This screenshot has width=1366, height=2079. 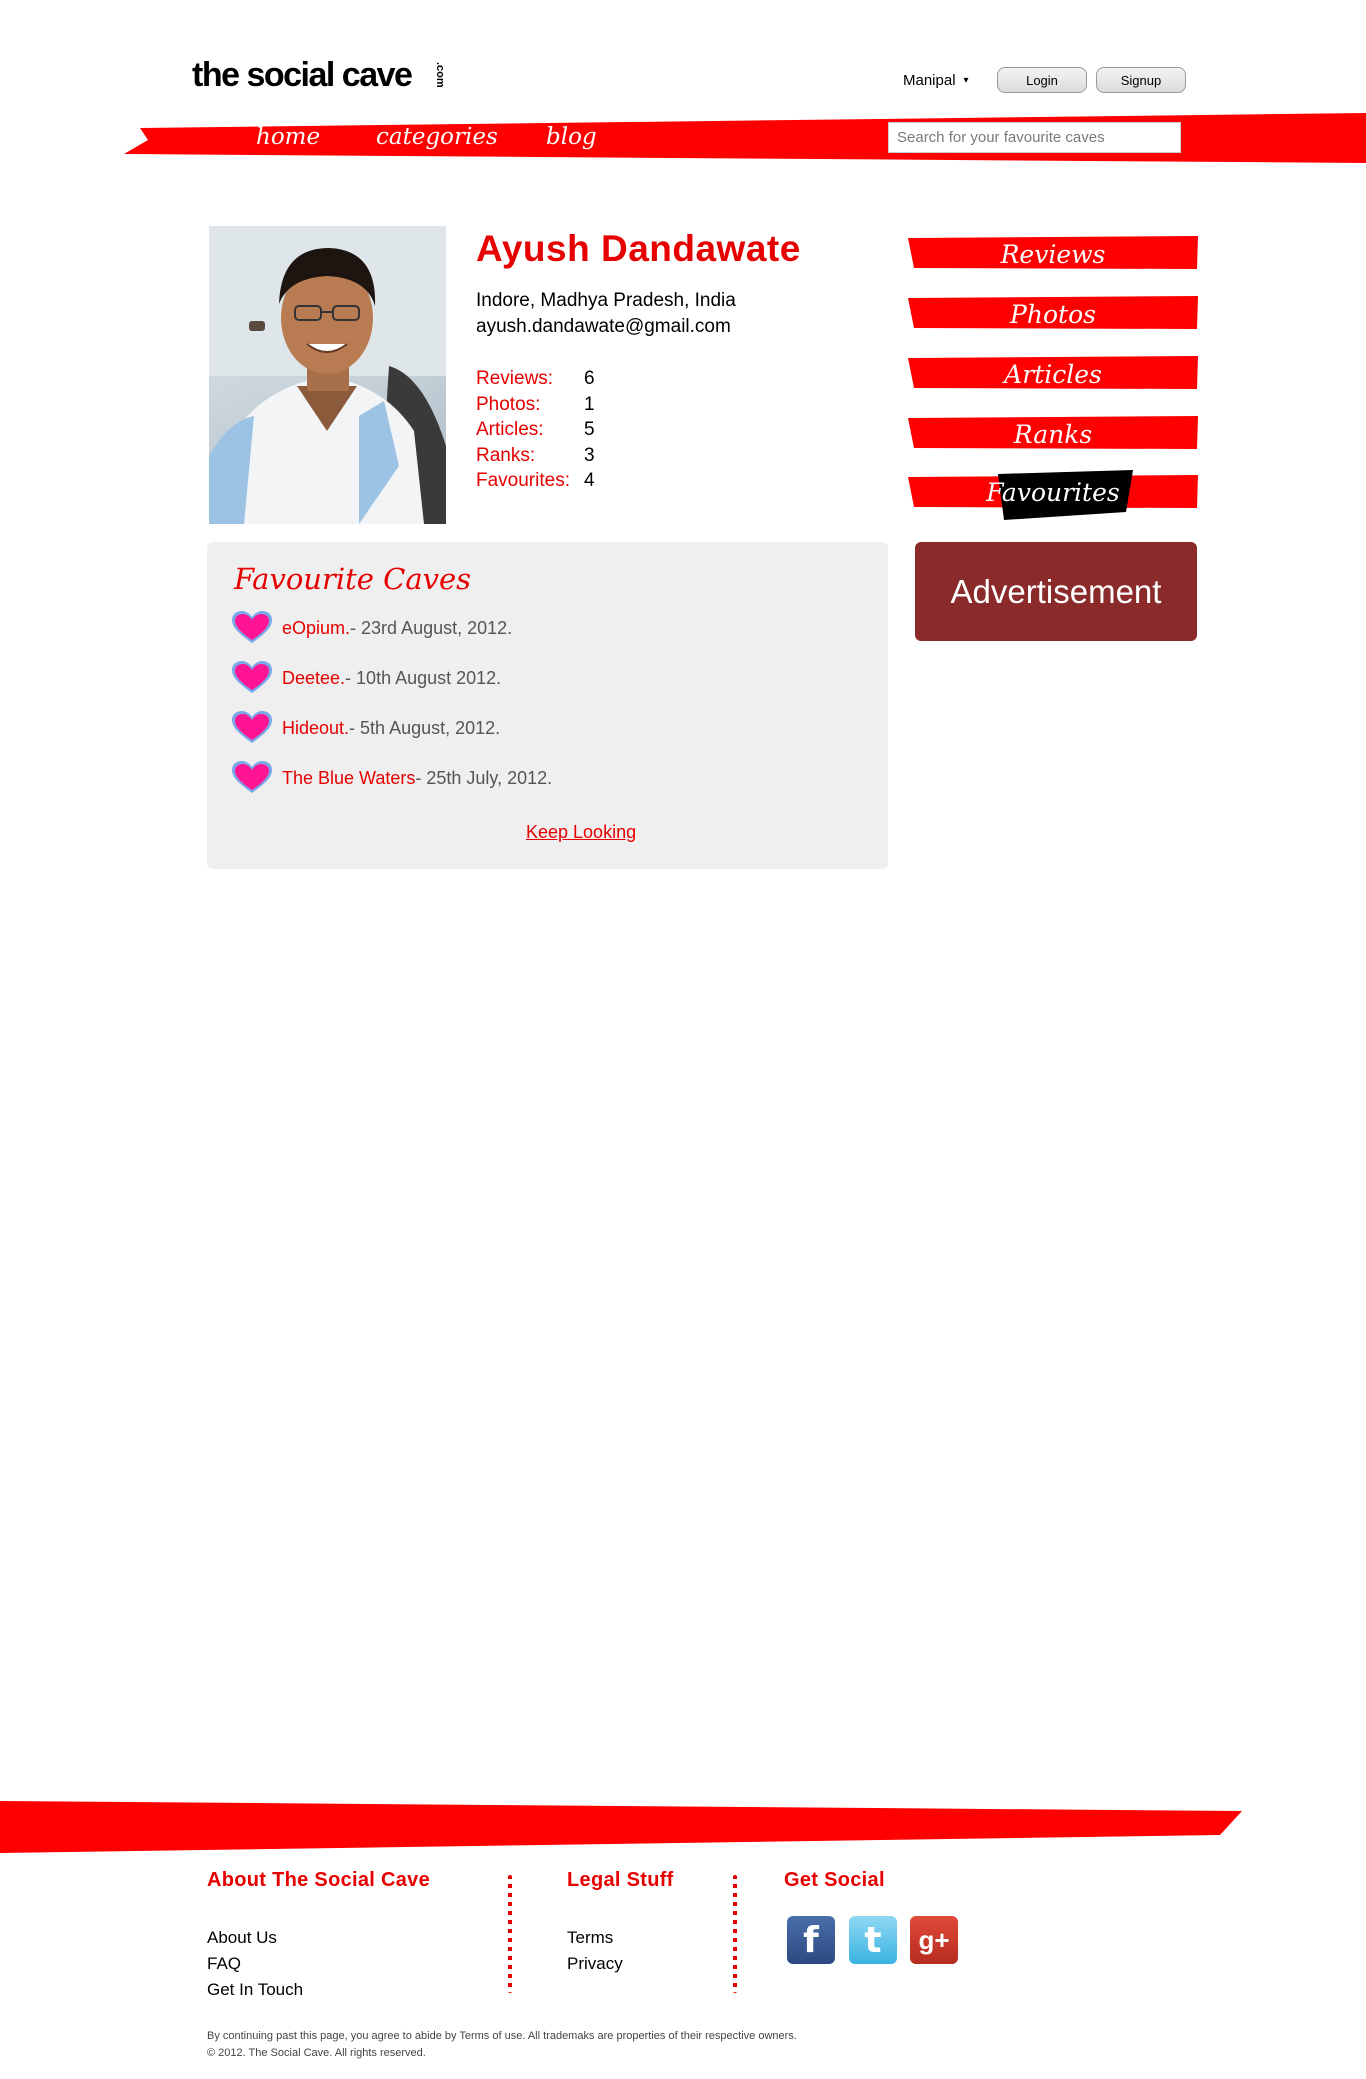 I want to click on stat-value: 5, so click(x=589, y=429).